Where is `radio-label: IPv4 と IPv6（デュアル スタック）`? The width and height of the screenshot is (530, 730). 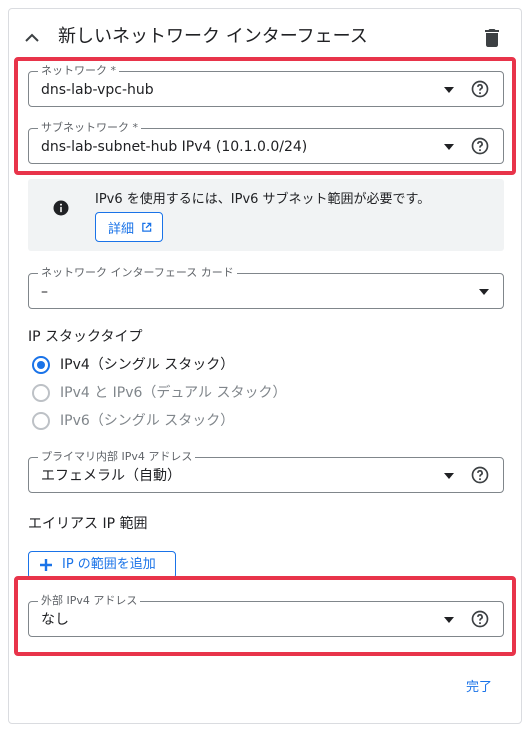 radio-label: IPv4 と IPv6（デュアル スタック） is located at coordinates (173, 393).